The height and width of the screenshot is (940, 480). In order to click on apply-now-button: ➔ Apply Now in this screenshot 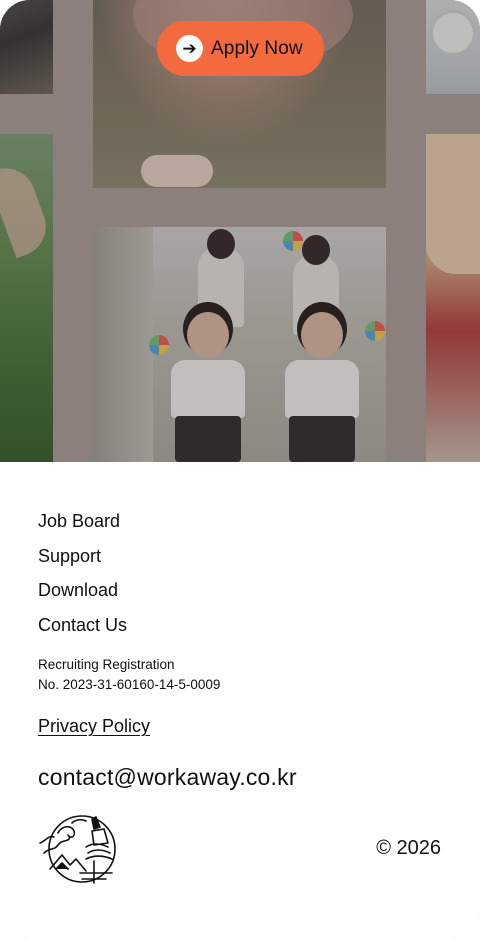, I will do `click(240, 48)`.